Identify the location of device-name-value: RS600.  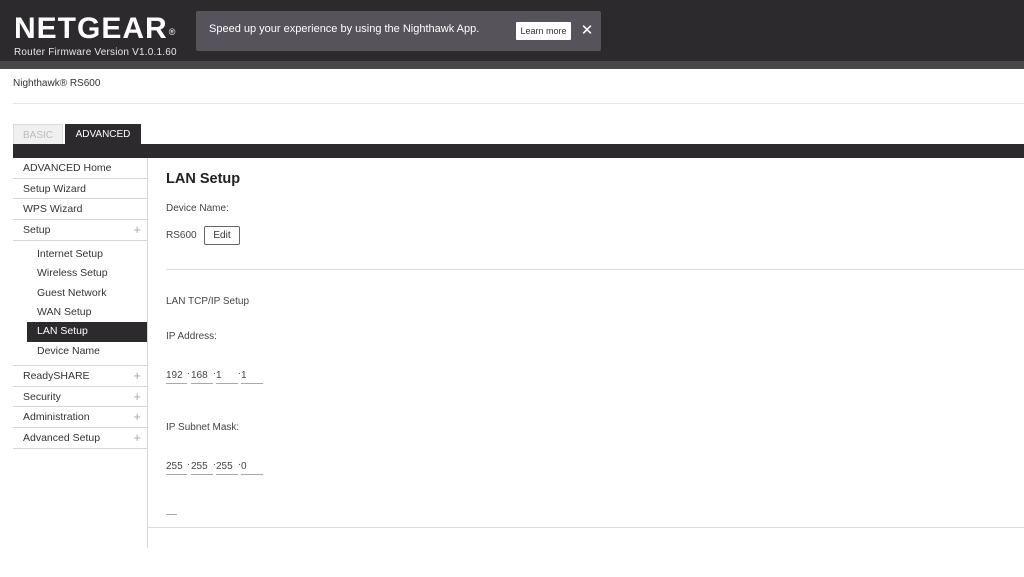
(181, 235).